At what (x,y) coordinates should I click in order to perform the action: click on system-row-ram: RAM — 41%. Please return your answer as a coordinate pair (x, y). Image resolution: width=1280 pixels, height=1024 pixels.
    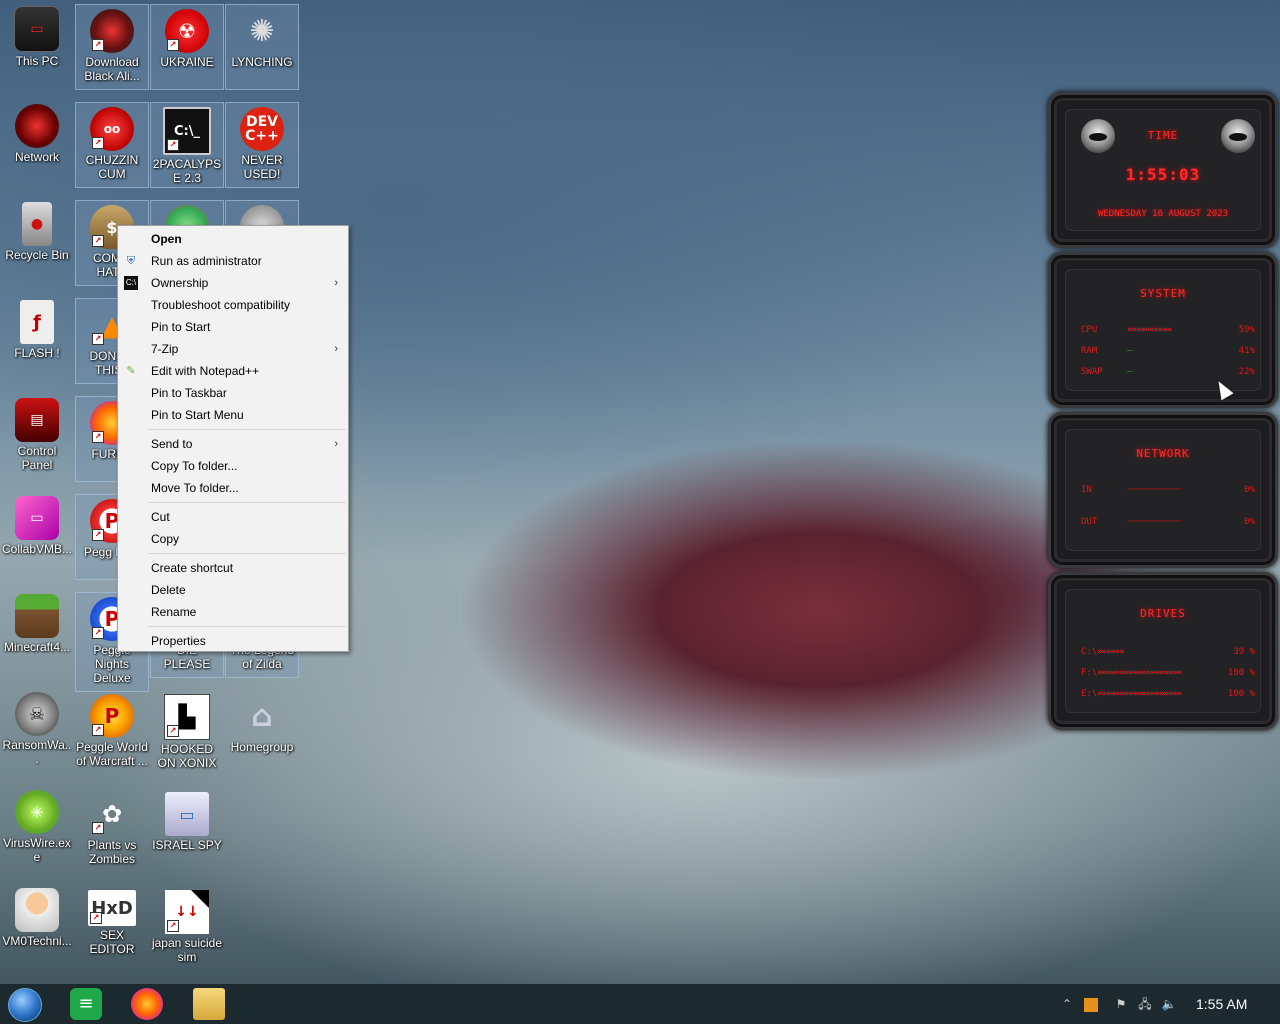
    Looking at the image, I should click on (1168, 352).